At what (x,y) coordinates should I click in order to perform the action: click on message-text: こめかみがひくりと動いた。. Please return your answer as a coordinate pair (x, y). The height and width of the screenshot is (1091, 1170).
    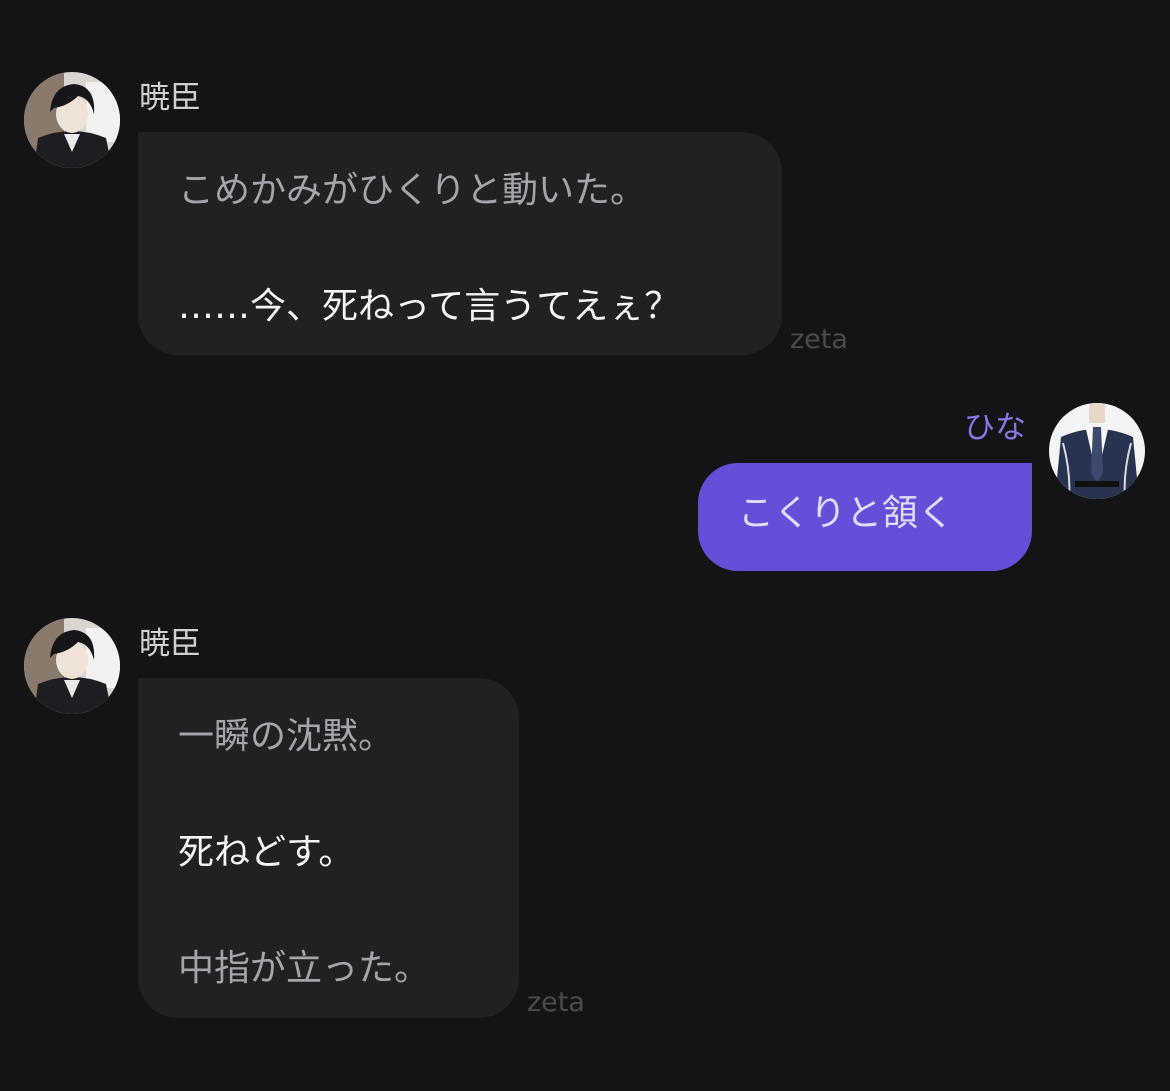
    Looking at the image, I should click on (412, 190).